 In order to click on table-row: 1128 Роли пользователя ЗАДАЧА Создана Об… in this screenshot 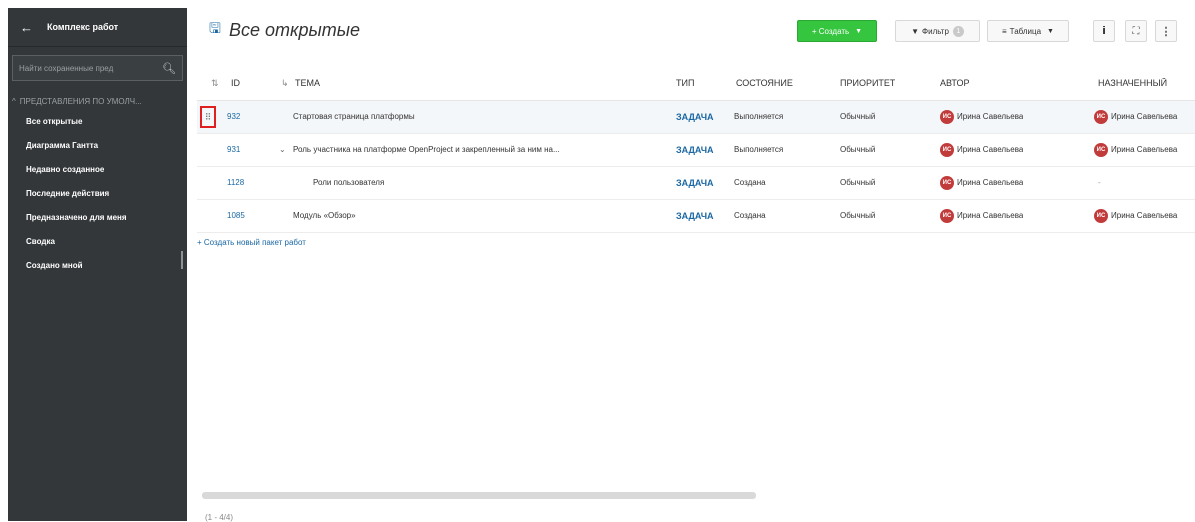, I will do `click(696, 183)`.